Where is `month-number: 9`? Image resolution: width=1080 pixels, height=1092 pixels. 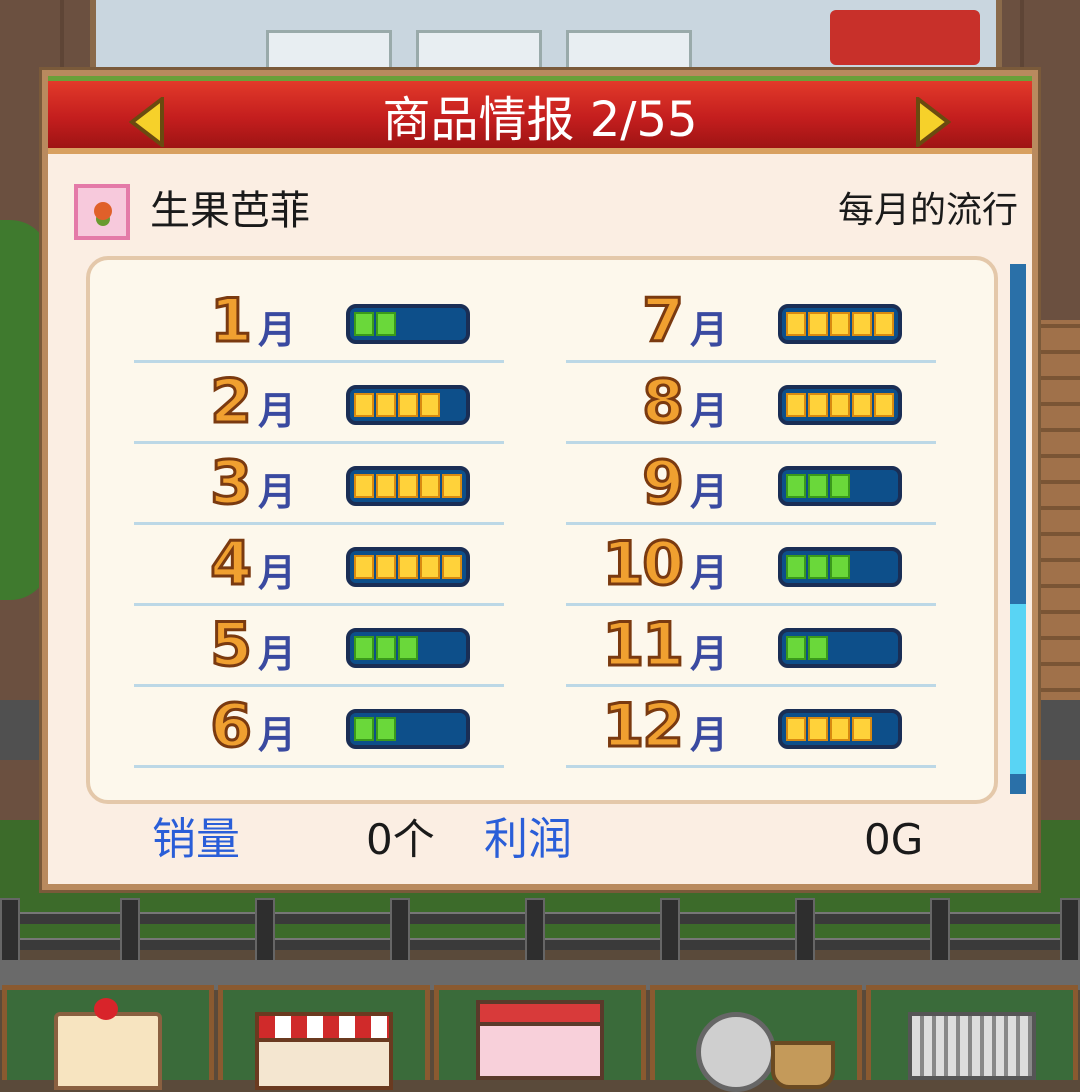 month-number: 9 is located at coordinates (663, 483).